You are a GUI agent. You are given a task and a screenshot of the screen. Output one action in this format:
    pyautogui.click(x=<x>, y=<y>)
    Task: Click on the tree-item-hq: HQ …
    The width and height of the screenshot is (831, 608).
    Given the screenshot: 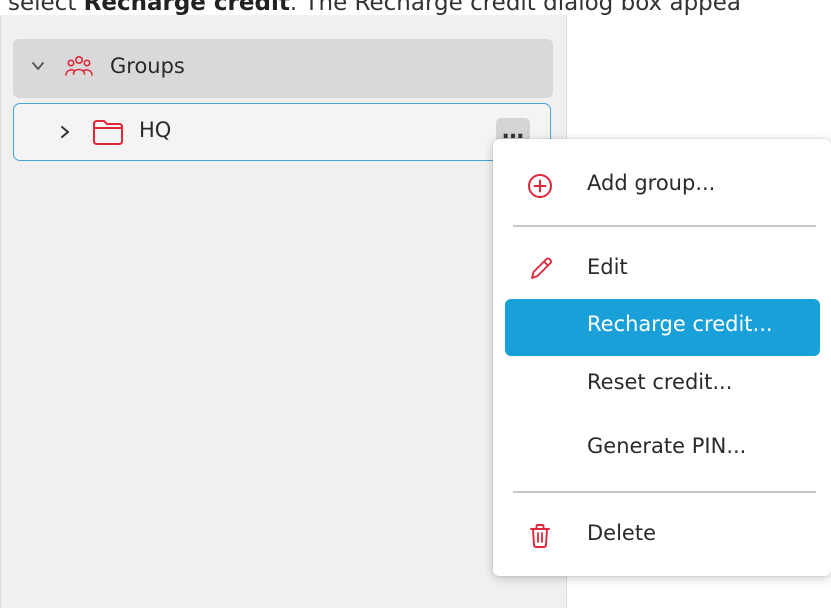 What is the action you would take?
    pyautogui.click(x=282, y=132)
    